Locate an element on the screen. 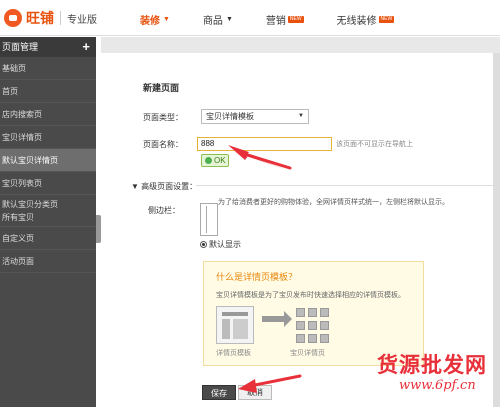  sidebar-item-label: 默认宝贝分类页 is located at coordinates (30, 204).